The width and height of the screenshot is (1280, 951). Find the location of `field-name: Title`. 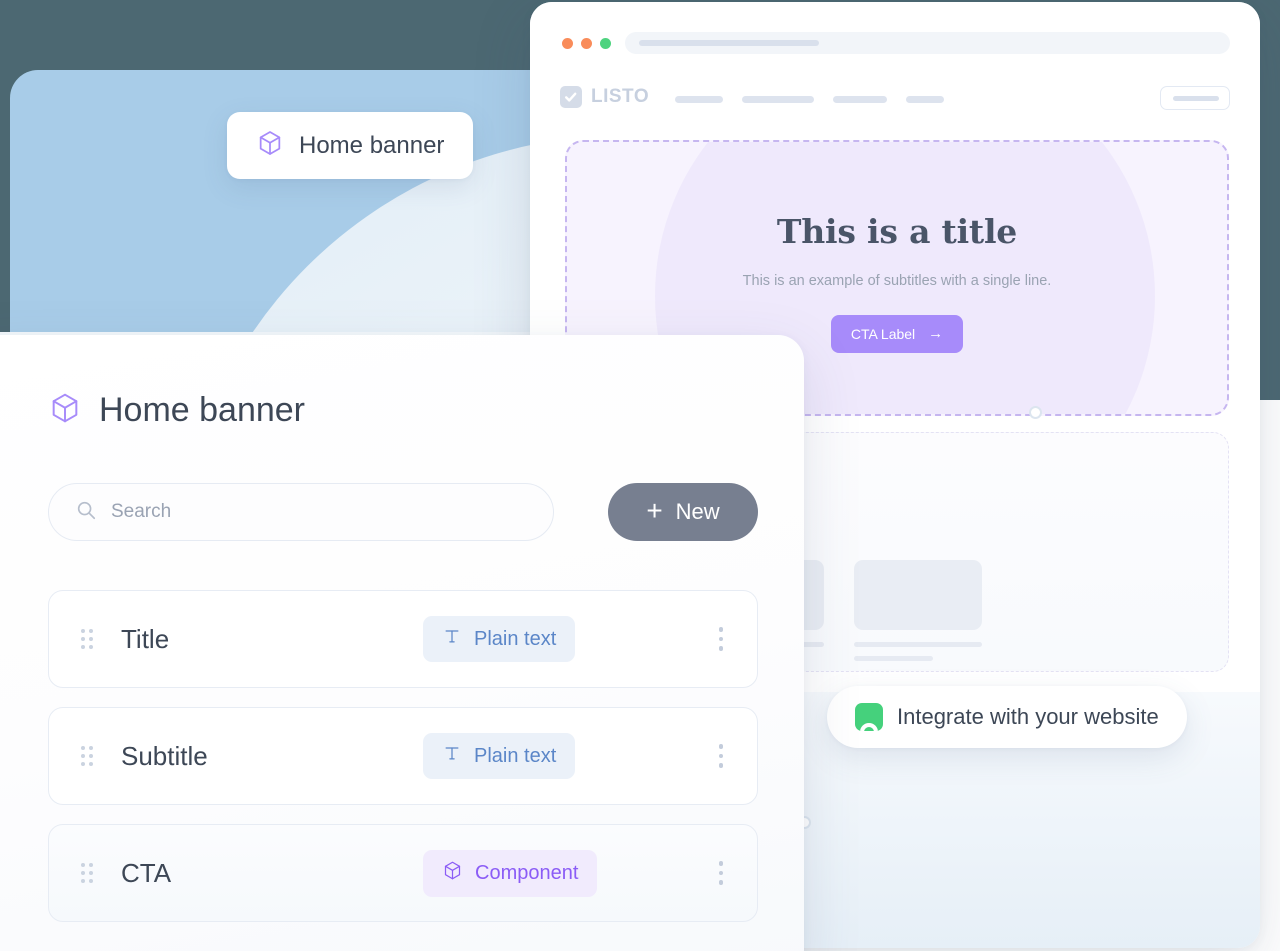

field-name: Title is located at coordinates (145, 638).